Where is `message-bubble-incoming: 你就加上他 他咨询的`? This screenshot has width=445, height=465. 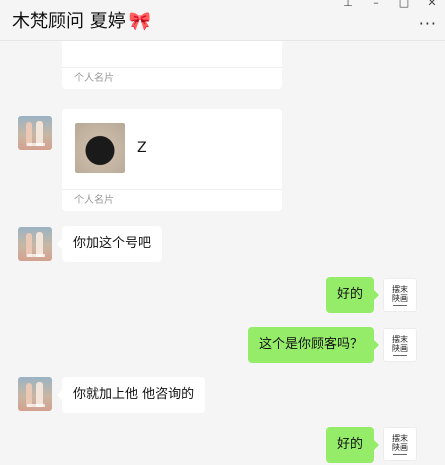
message-bubble-incoming: 你就加上他 他咨询的 is located at coordinates (131, 395).